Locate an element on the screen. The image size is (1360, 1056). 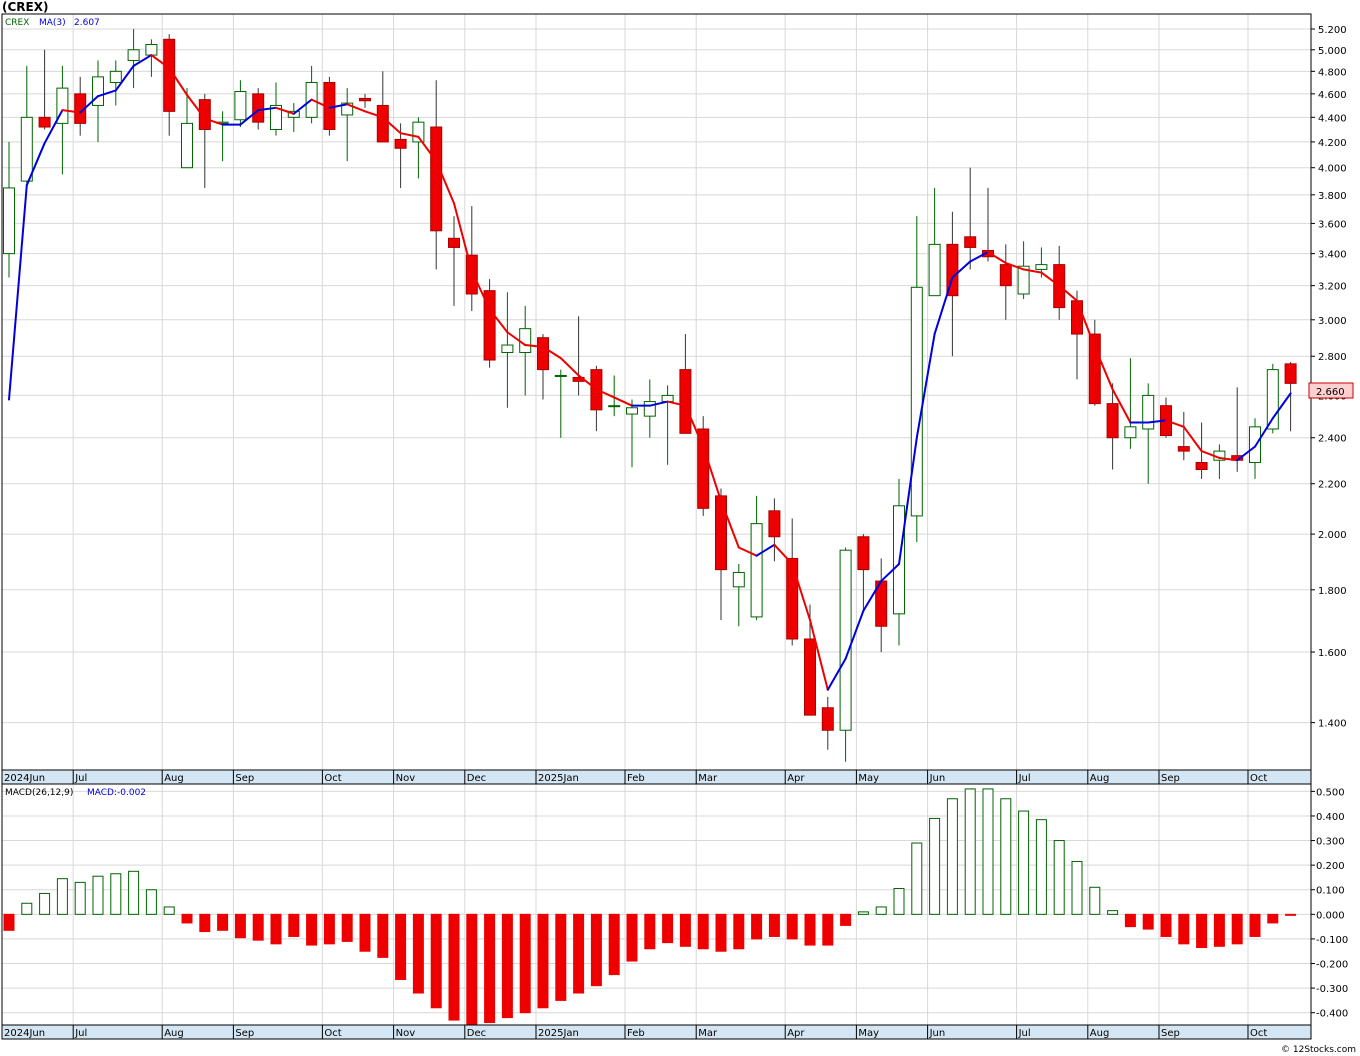
price-tick-label: 3.400 is located at coordinates (1332, 255).